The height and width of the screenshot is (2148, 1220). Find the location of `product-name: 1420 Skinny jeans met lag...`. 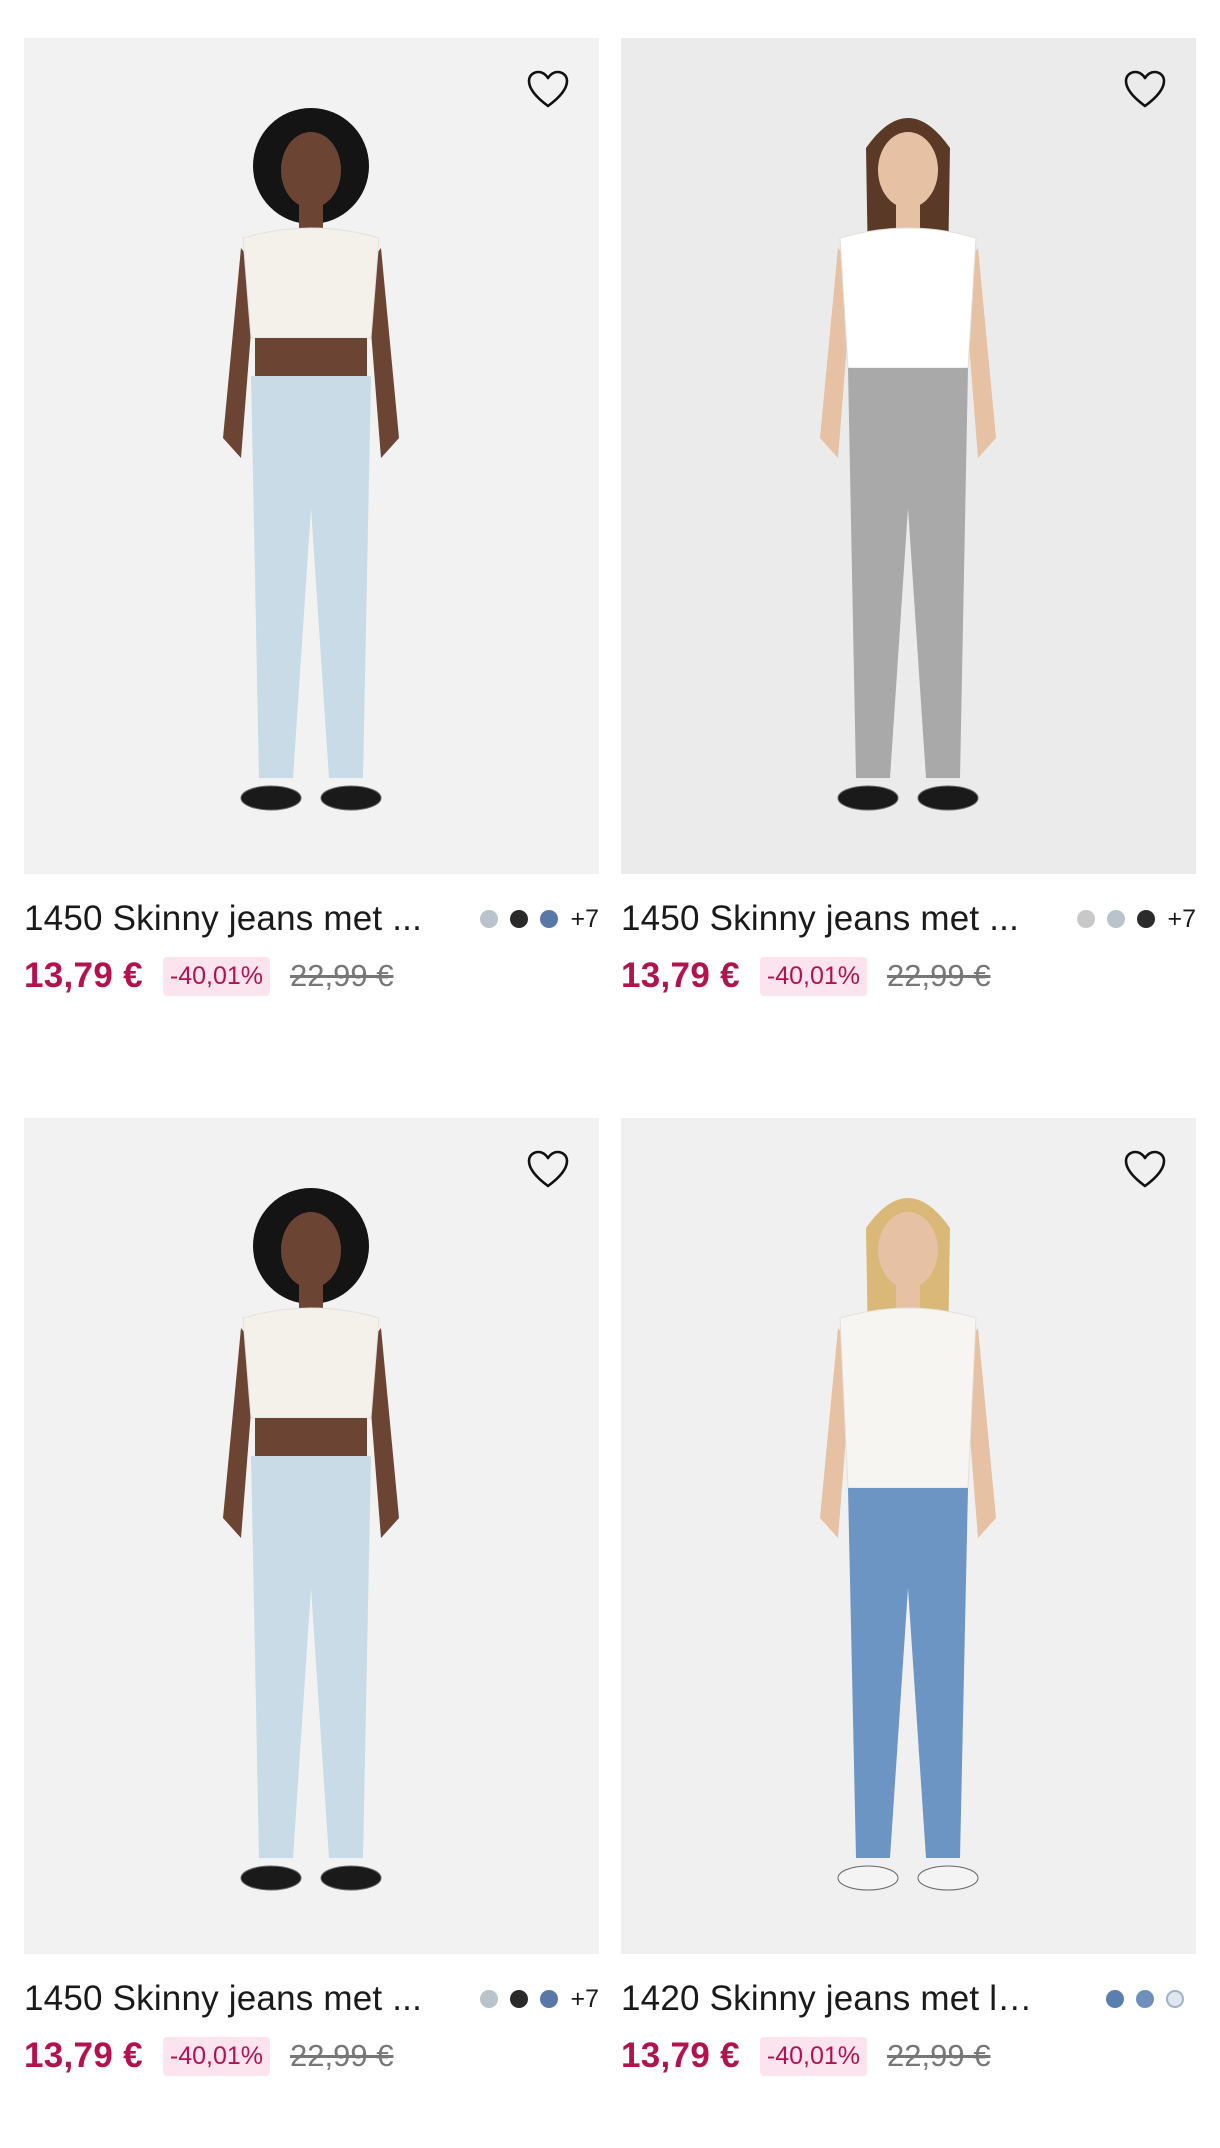

product-name: 1420 Skinny jeans met lag... is located at coordinates (831, 1999).